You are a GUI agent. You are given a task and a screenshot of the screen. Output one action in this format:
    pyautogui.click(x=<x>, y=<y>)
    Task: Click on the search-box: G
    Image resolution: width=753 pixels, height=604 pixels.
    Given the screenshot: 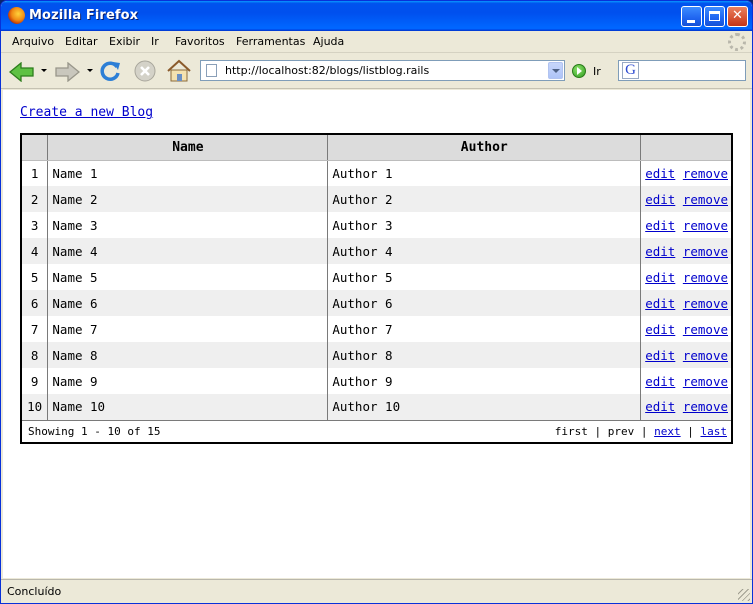 What is the action you would take?
    pyautogui.click(x=682, y=70)
    